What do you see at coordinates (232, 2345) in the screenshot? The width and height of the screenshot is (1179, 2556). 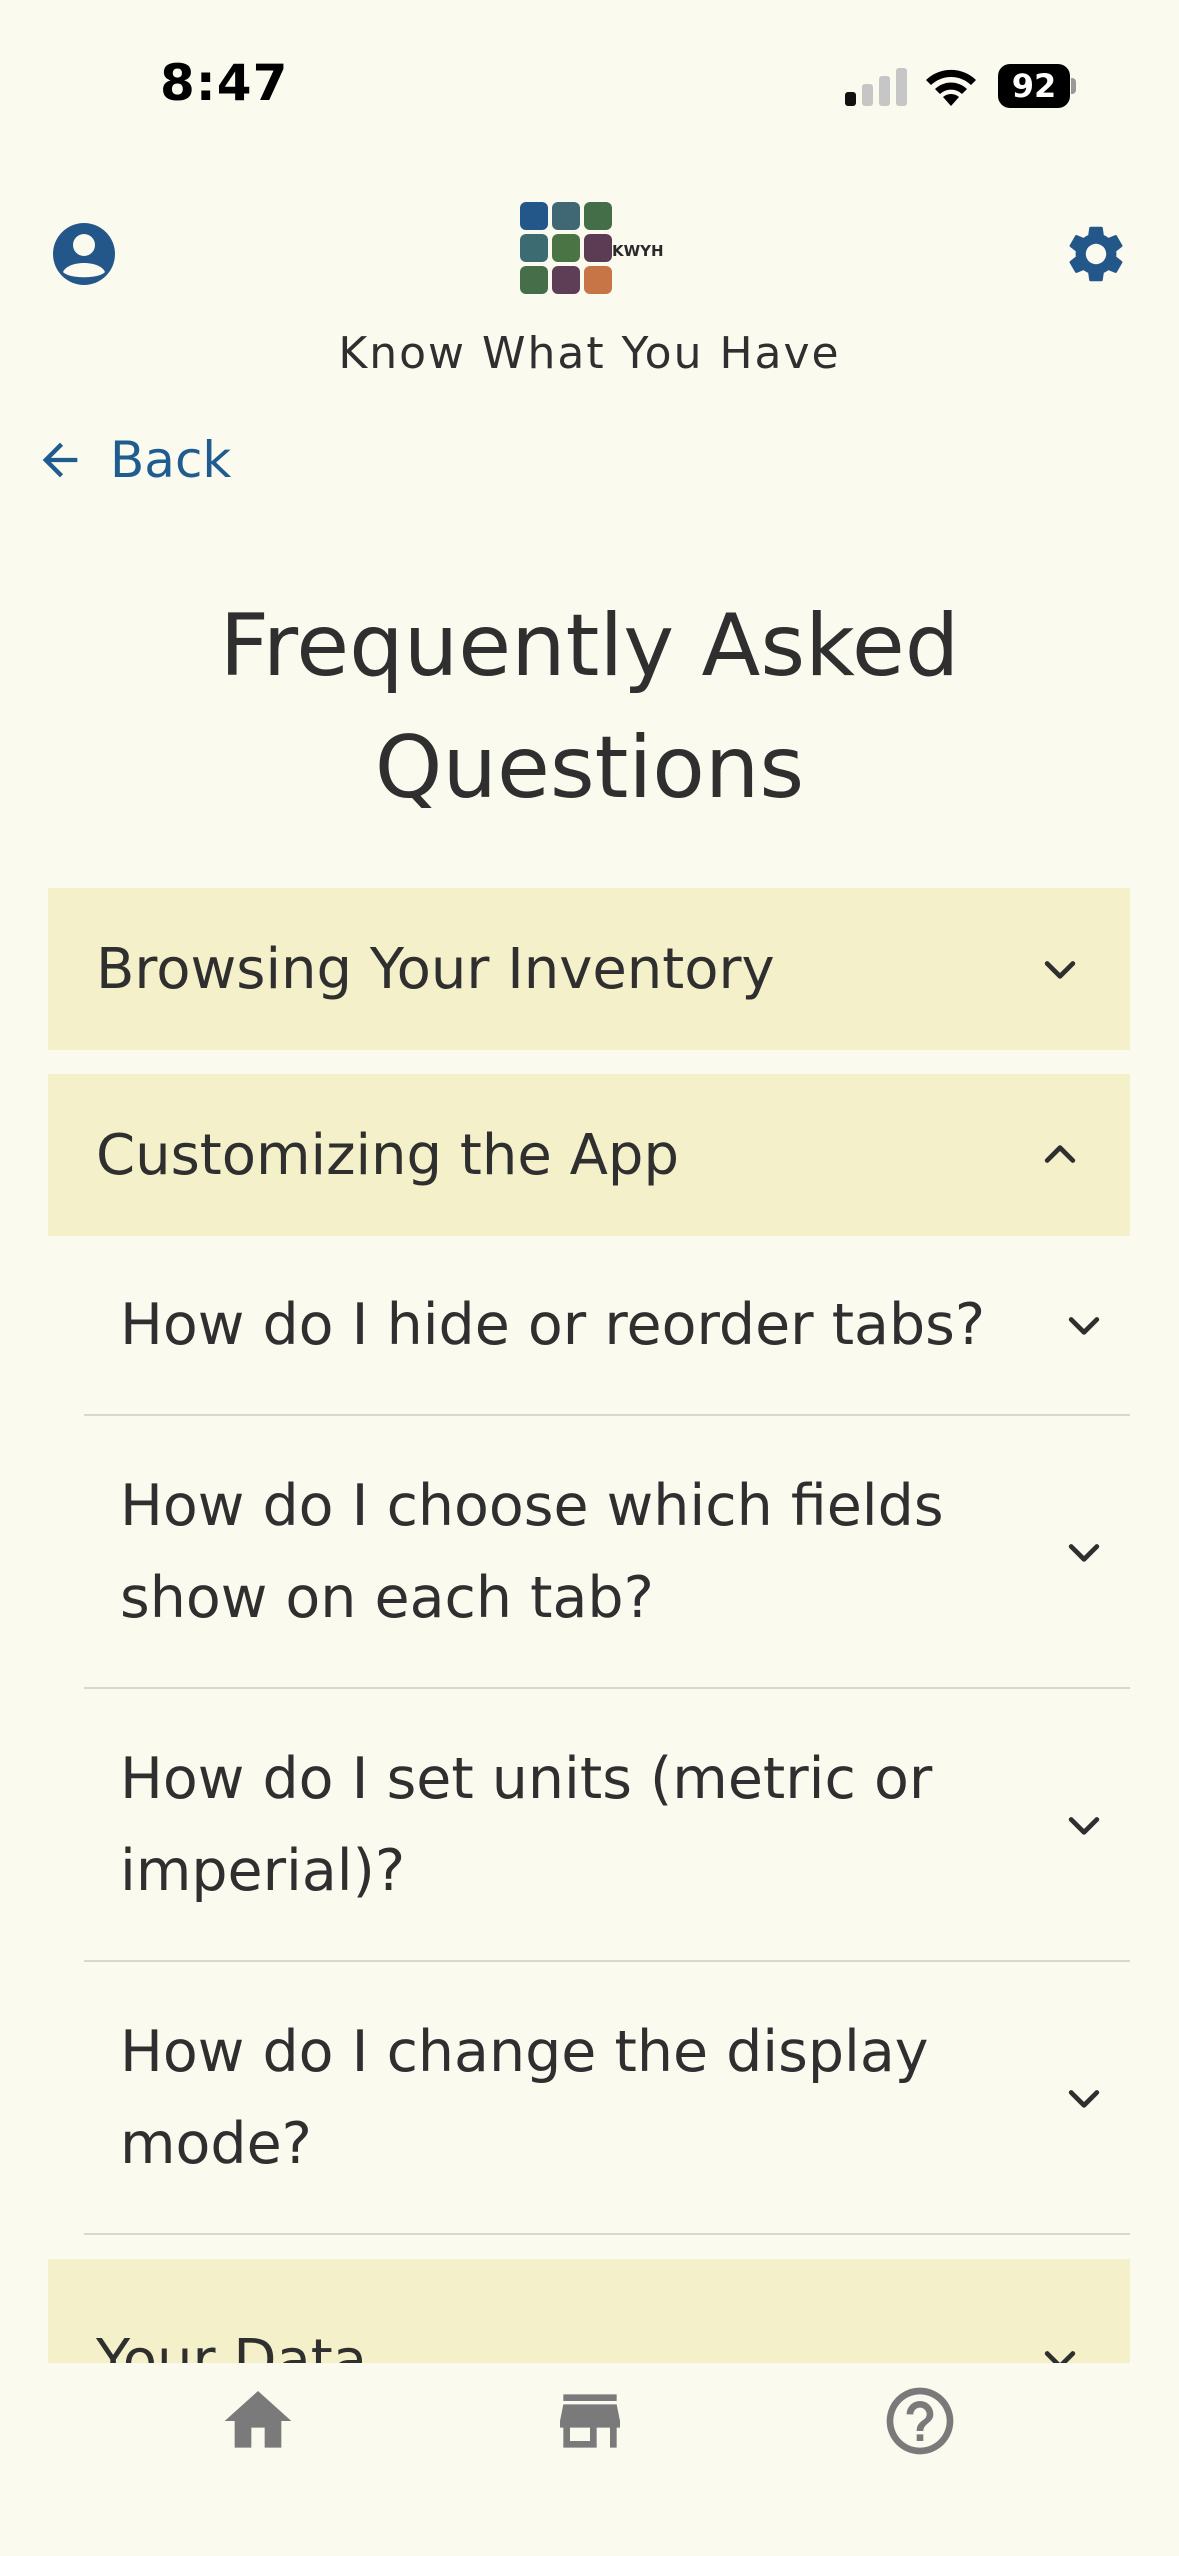 I see `section-label: Your Data` at bounding box center [232, 2345].